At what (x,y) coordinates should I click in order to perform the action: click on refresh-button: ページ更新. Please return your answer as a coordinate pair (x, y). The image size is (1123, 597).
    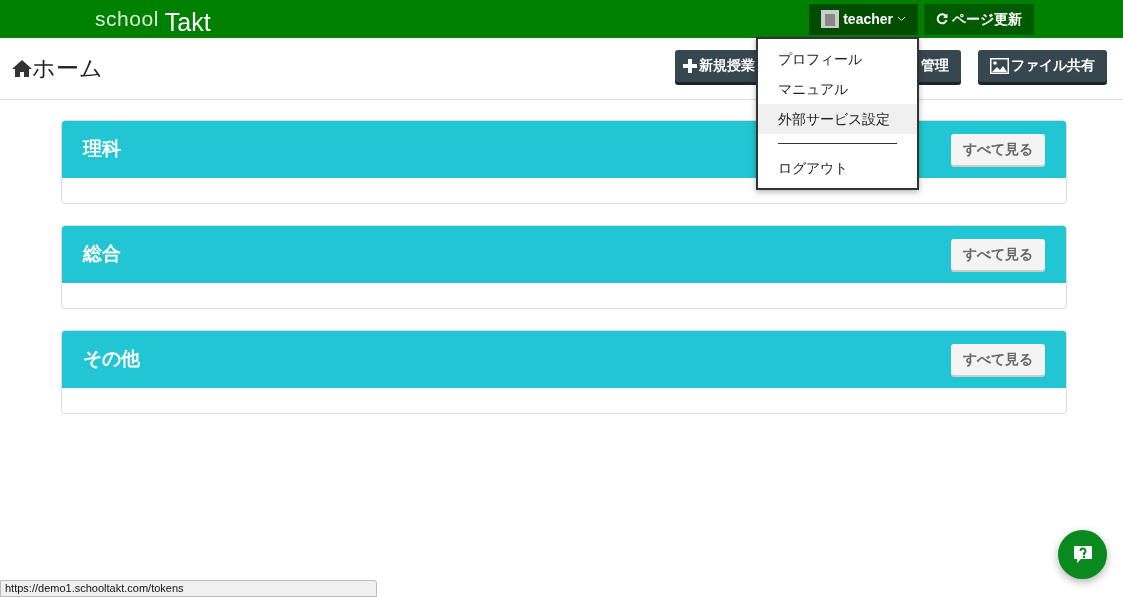
    Looking at the image, I should click on (979, 19).